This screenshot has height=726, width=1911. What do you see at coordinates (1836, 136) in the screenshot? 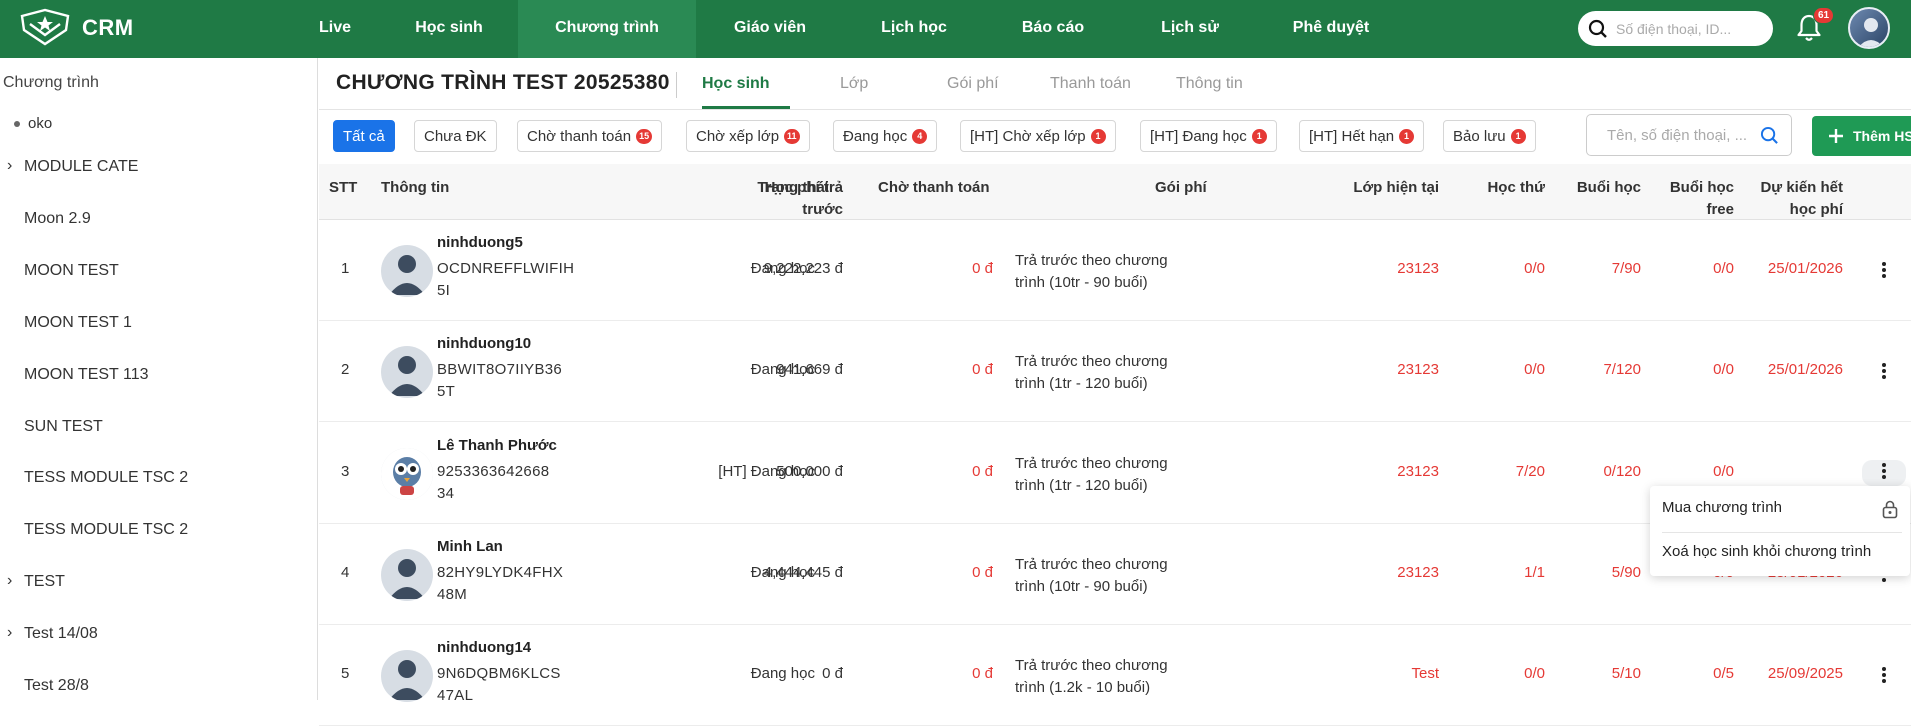
I see `plus-icon` at bounding box center [1836, 136].